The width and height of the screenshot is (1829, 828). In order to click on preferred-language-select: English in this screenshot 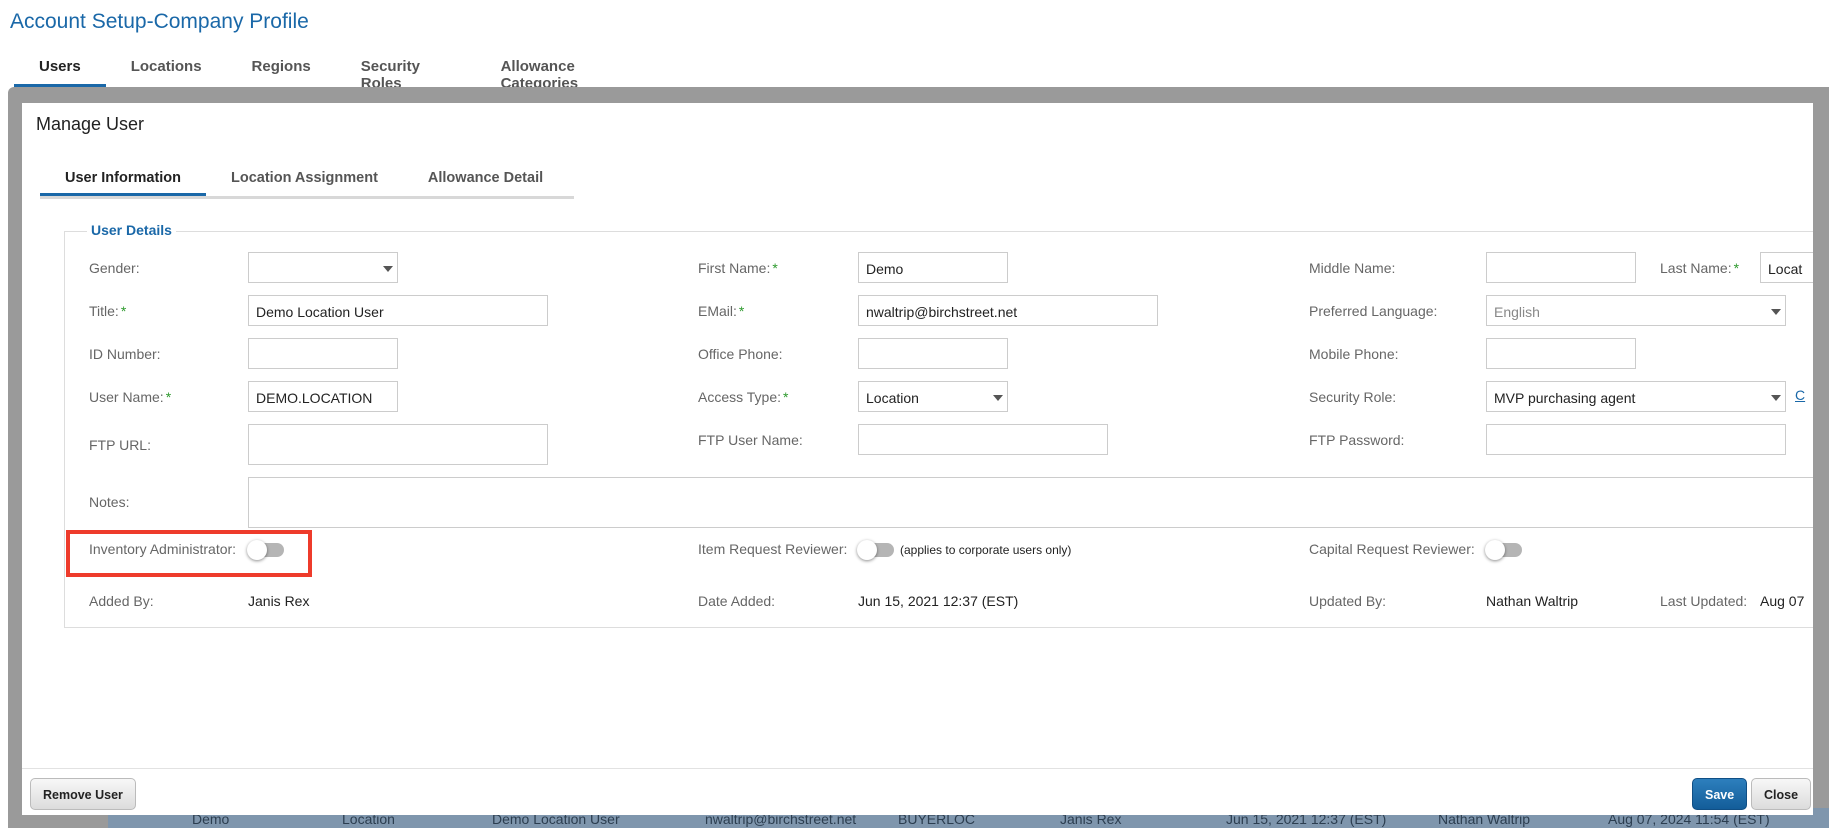, I will do `click(1636, 310)`.